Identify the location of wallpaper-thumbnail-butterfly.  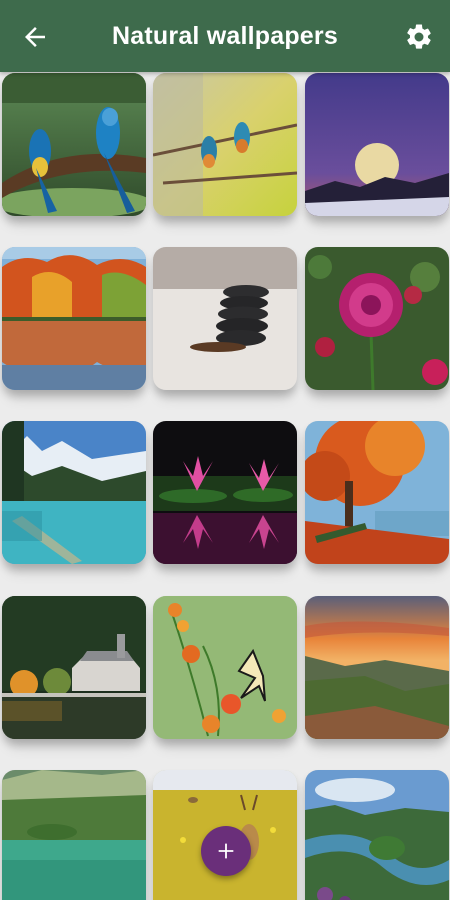
(225, 667).